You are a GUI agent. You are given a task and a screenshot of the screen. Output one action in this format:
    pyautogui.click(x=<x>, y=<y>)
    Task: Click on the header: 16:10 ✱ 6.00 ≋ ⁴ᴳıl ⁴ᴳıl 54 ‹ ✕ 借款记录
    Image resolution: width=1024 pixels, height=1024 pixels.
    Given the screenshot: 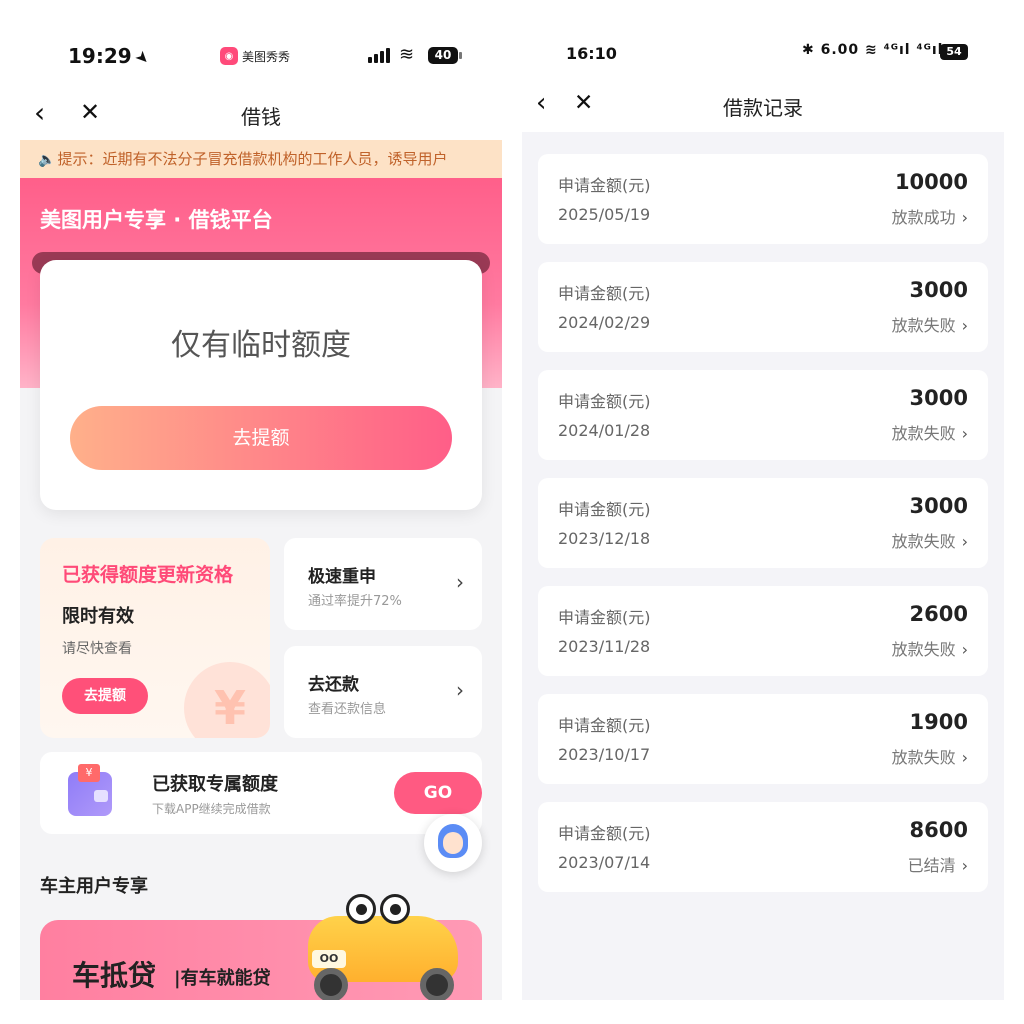 What is the action you would take?
    pyautogui.click(x=763, y=66)
    